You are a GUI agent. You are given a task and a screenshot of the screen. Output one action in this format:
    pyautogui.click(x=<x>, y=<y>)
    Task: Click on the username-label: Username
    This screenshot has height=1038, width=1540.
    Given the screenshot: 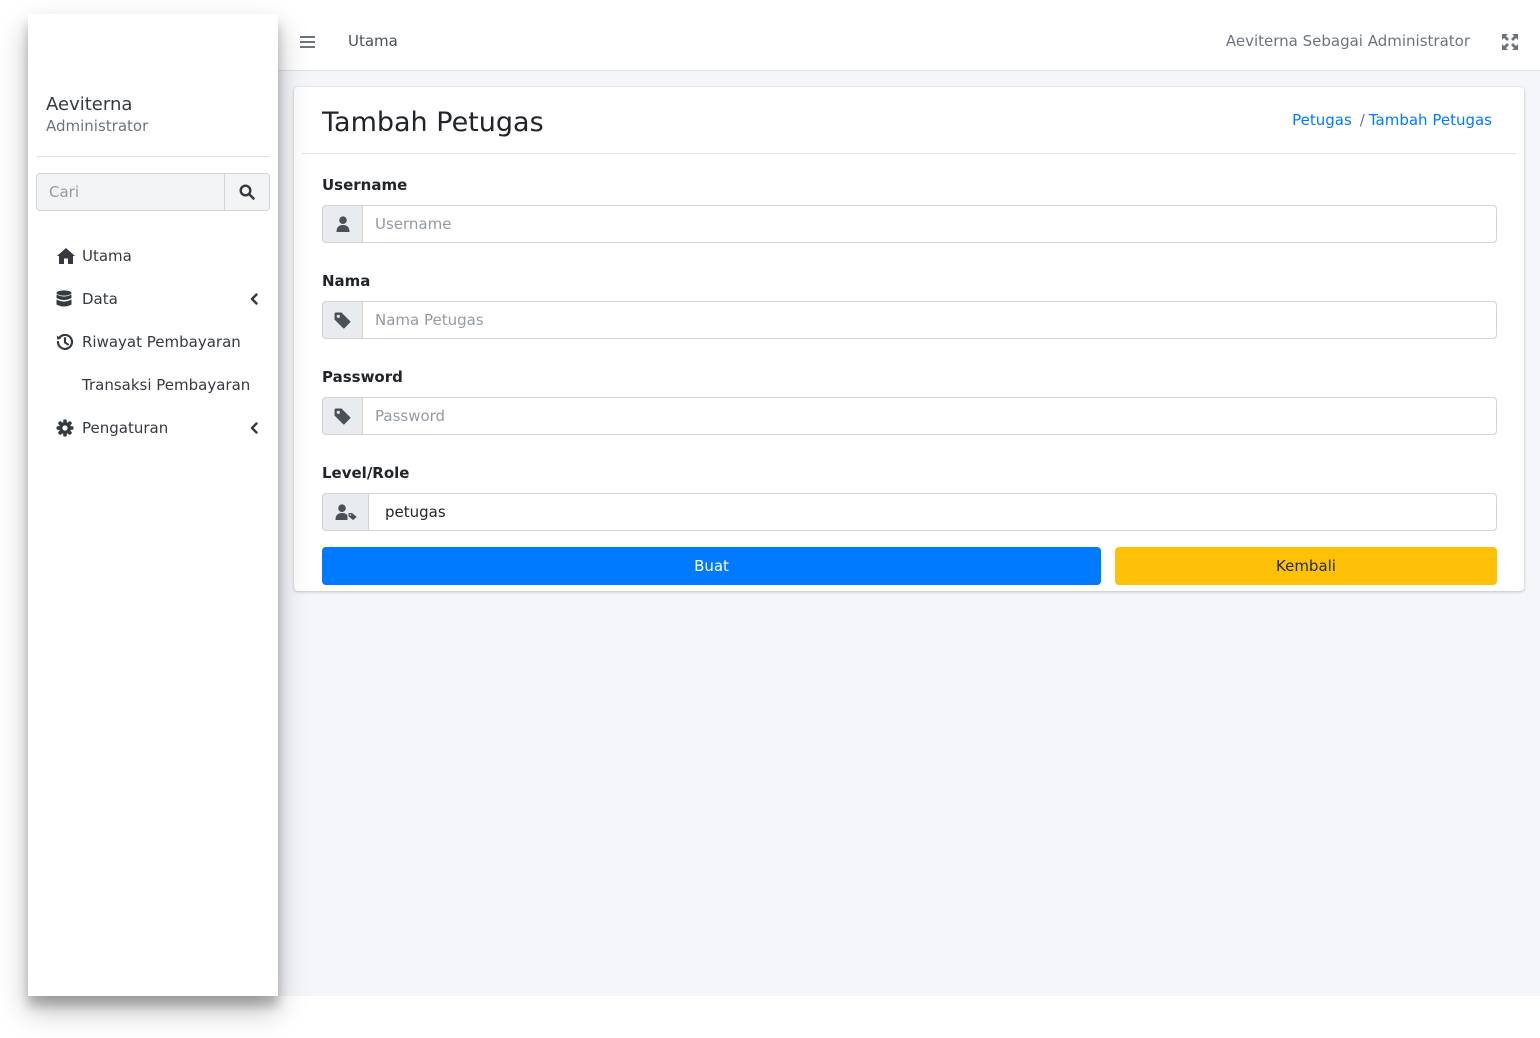 What is the action you would take?
    pyautogui.click(x=365, y=185)
    